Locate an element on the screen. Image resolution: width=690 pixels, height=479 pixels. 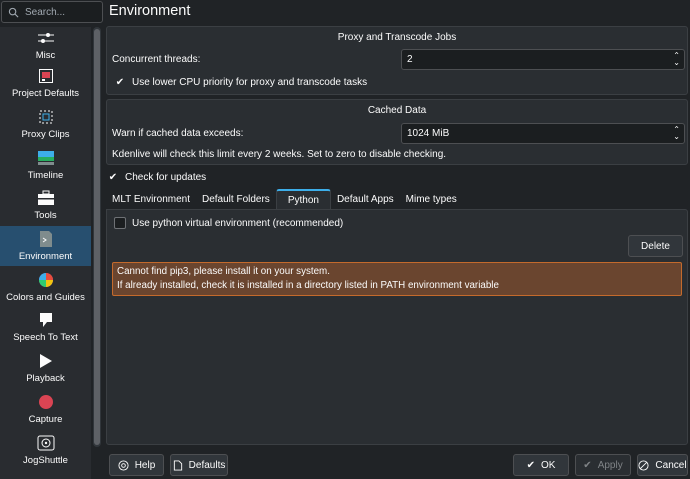
sidebar-item-label: Environment is located at coordinates (45, 257).